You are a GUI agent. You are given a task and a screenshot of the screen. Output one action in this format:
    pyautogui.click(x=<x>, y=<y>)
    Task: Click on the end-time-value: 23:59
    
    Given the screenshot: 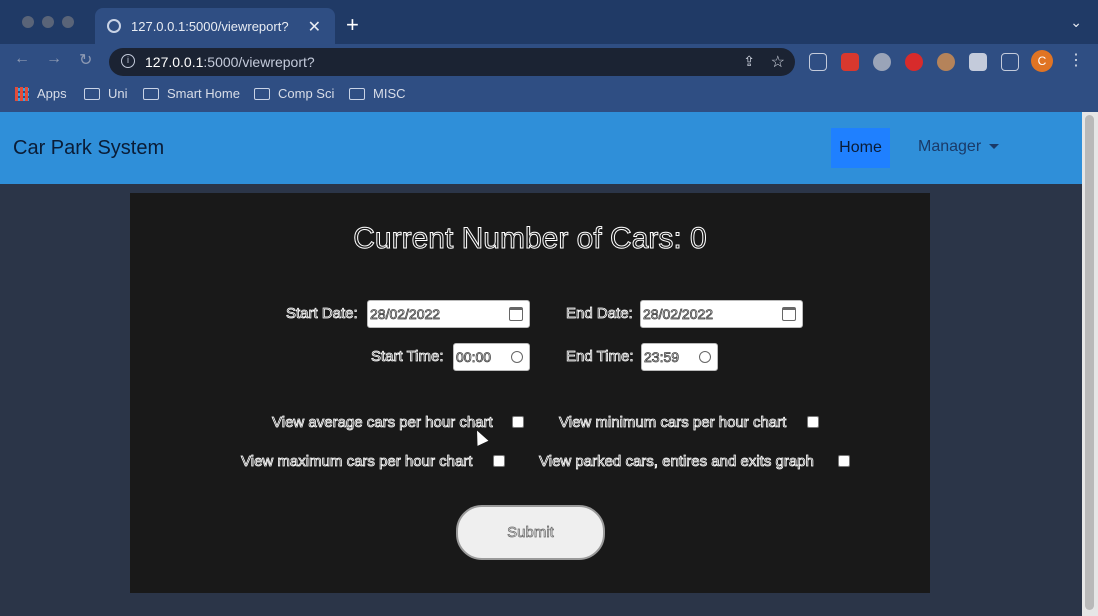 What is the action you would take?
    pyautogui.click(x=662, y=357)
    